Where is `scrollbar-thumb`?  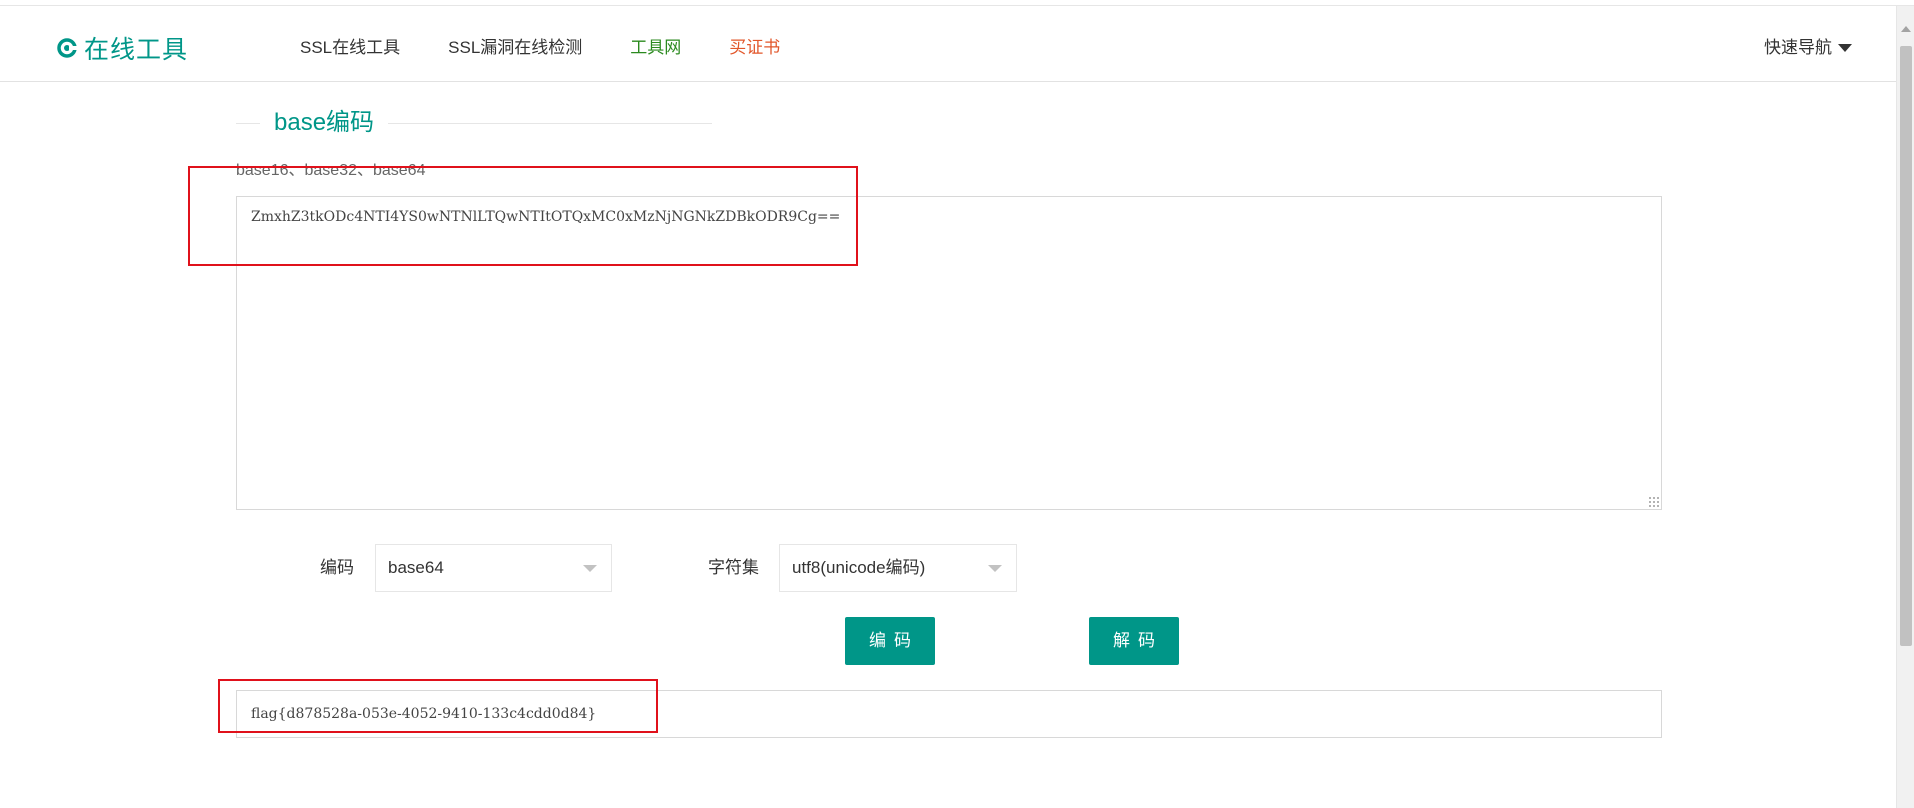
scrollbar-thumb is located at coordinates (1906, 346).